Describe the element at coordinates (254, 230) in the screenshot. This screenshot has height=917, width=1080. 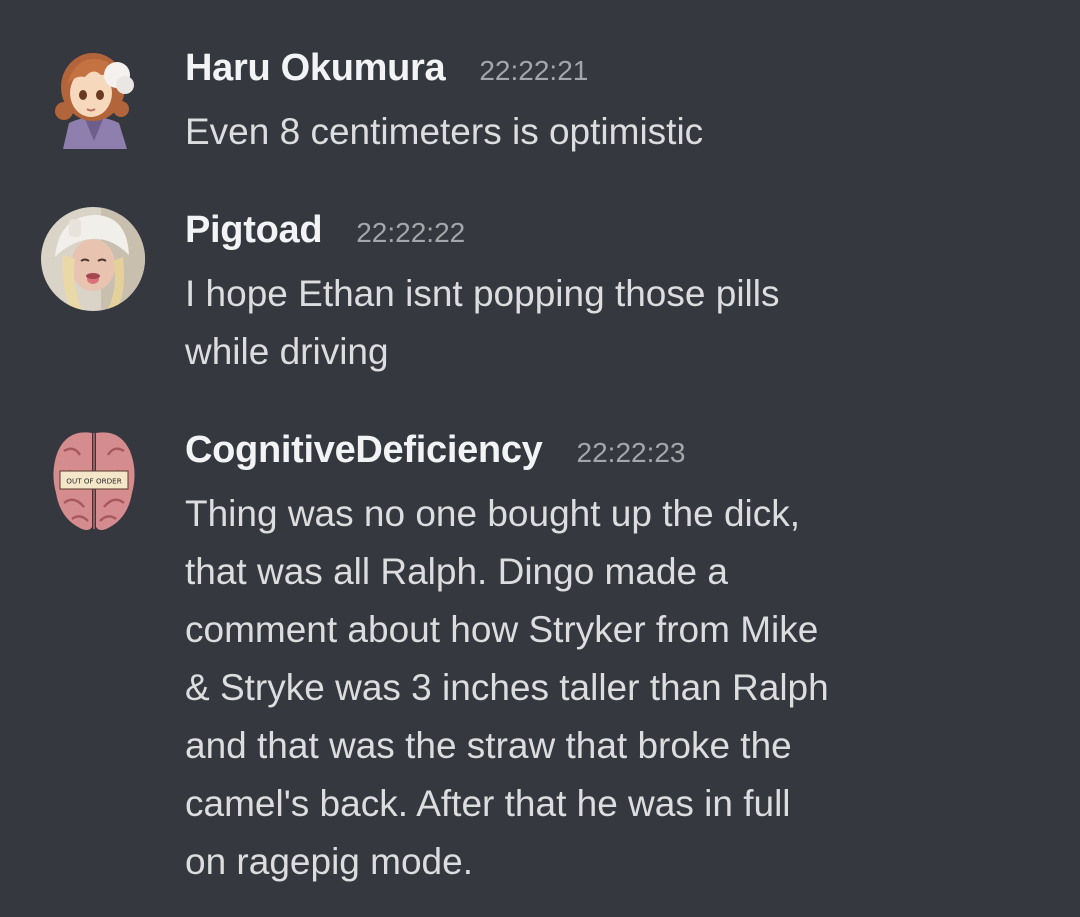
I see `username: Pigtoad` at that location.